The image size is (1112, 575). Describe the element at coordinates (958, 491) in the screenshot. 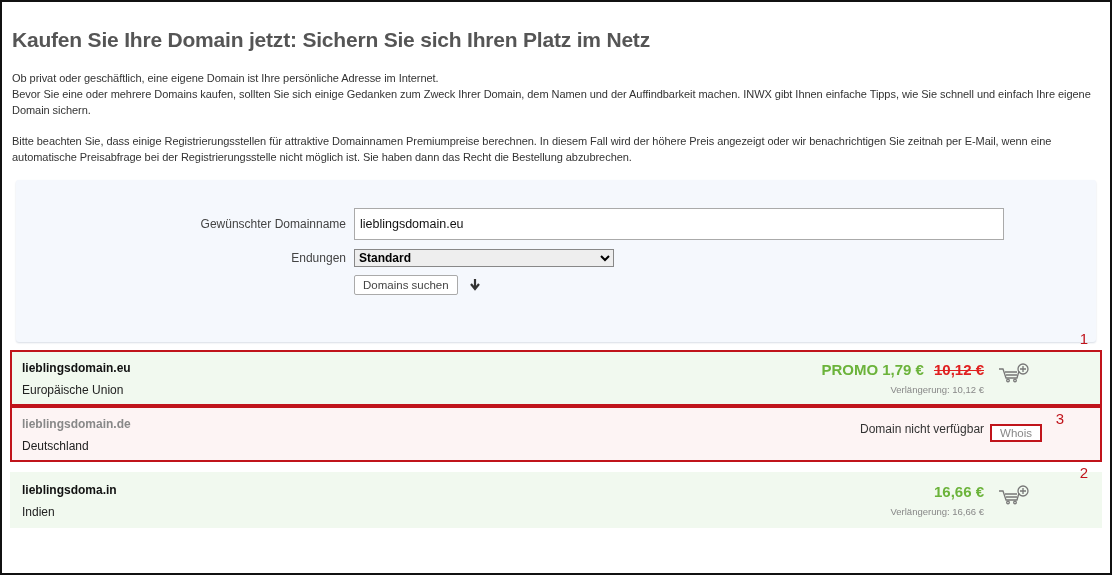

I see `price: 16,66 €` at that location.